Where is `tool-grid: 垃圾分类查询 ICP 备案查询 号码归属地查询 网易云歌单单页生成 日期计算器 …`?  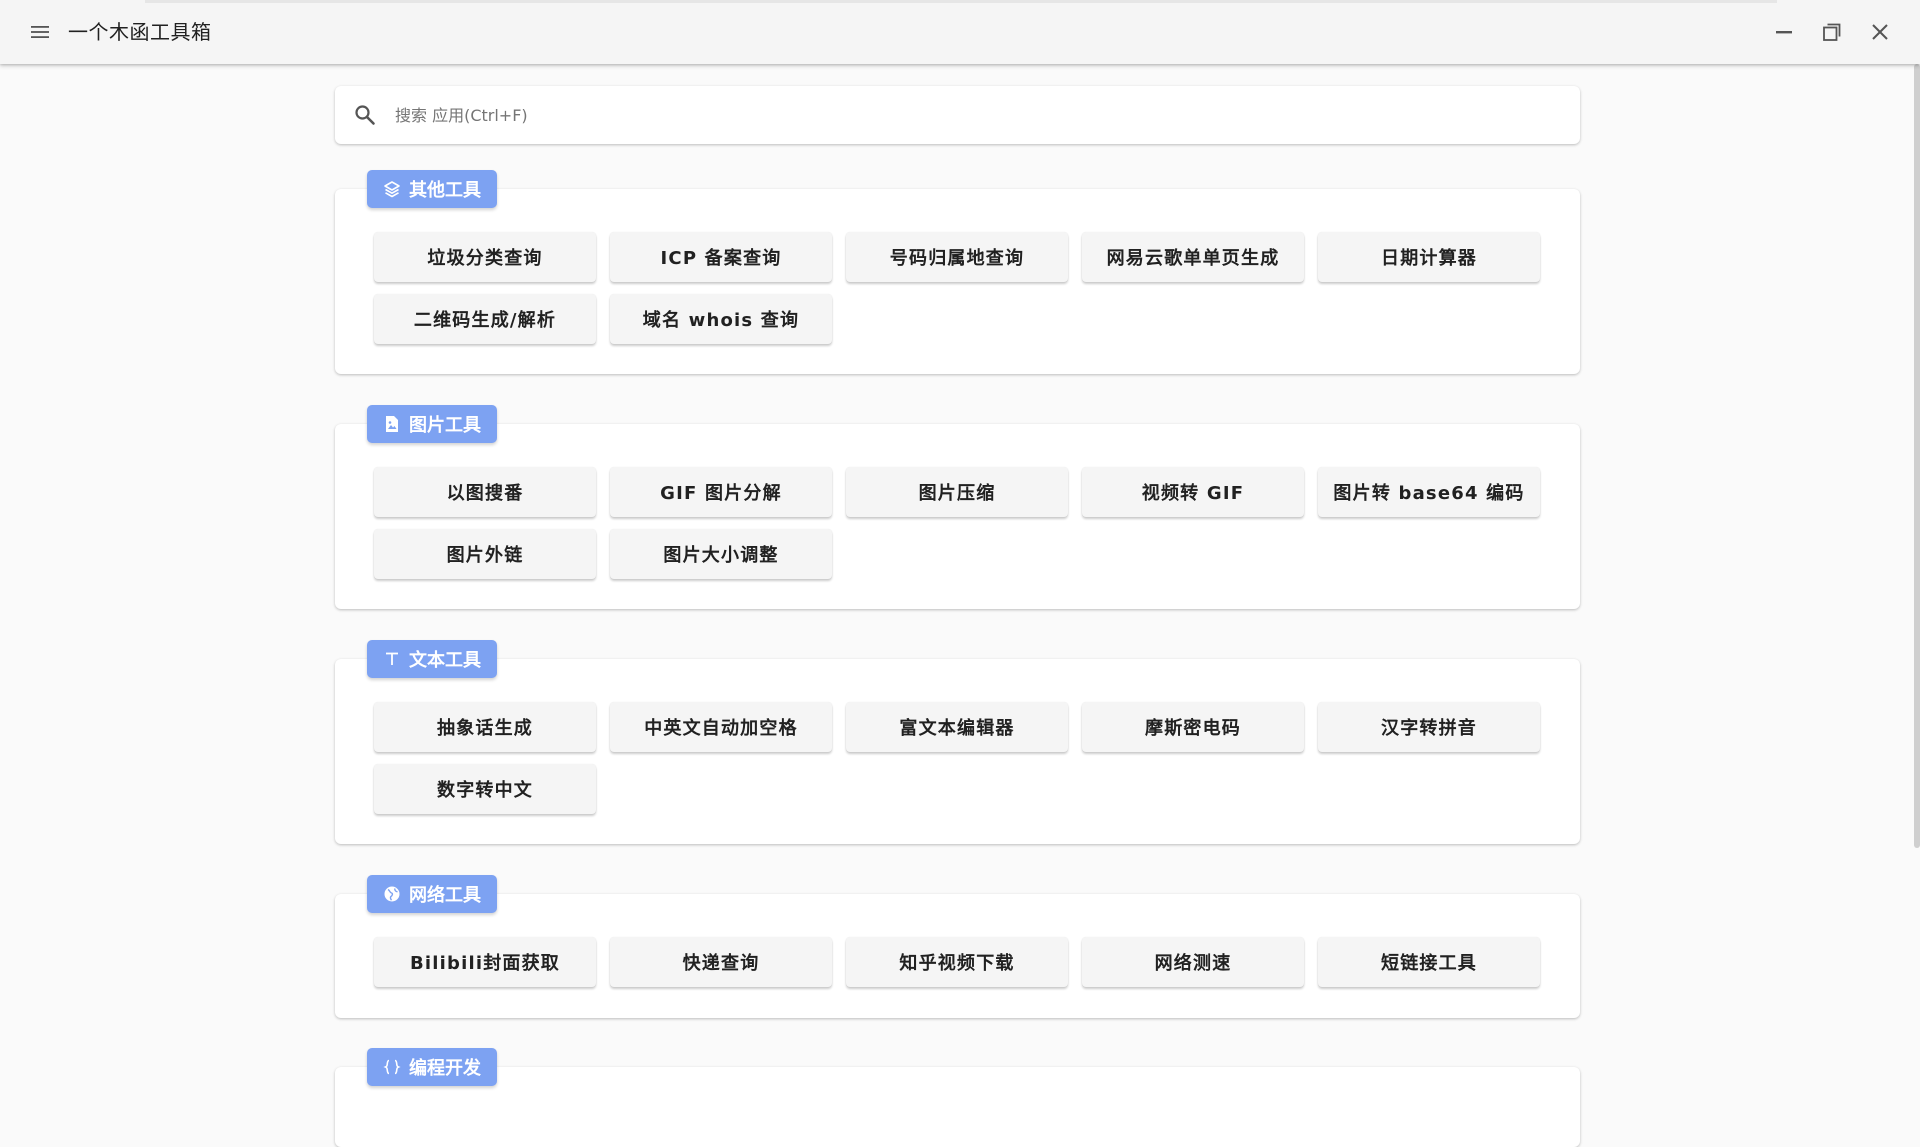 tool-grid: 垃圾分类查询 ICP 备案查询 号码归属地查询 网易云歌单单页生成 日期计算器 … is located at coordinates (957, 288).